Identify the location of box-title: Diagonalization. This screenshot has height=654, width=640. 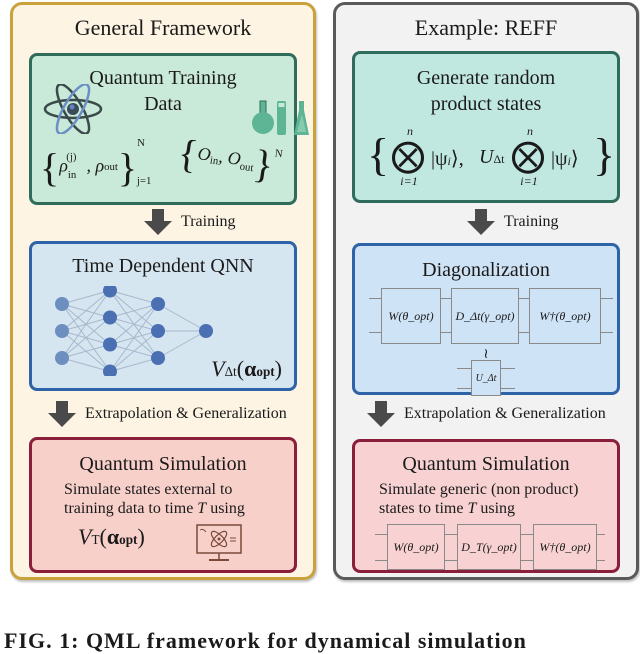
(486, 270).